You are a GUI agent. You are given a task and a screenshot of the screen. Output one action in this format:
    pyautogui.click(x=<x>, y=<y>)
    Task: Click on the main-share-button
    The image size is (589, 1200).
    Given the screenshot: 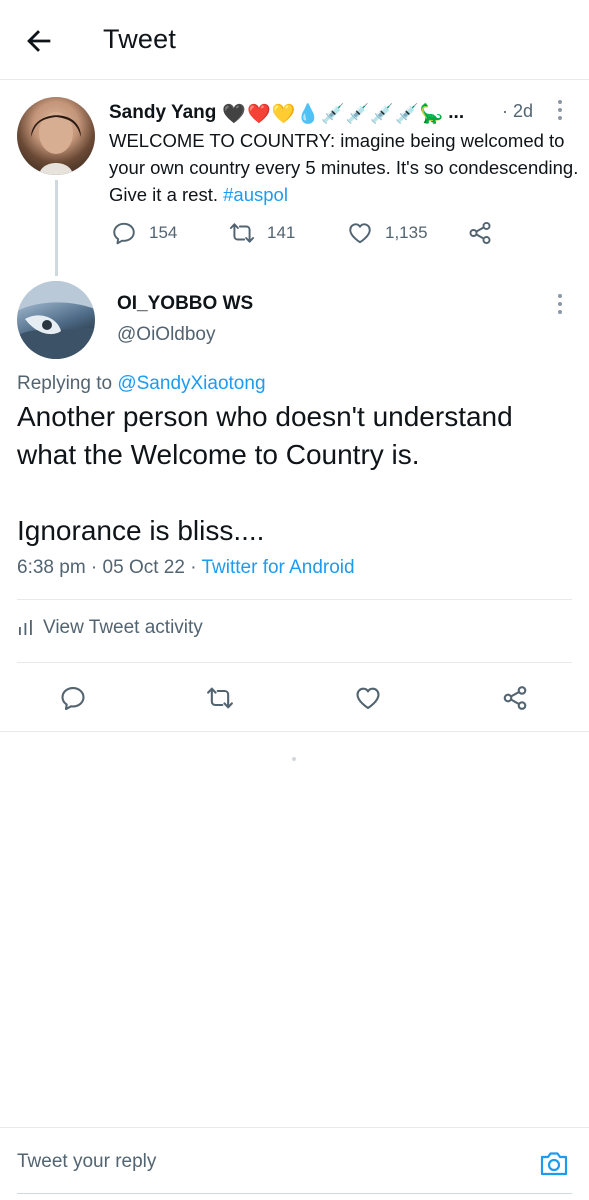 What is the action you would take?
    pyautogui.click(x=515, y=698)
    